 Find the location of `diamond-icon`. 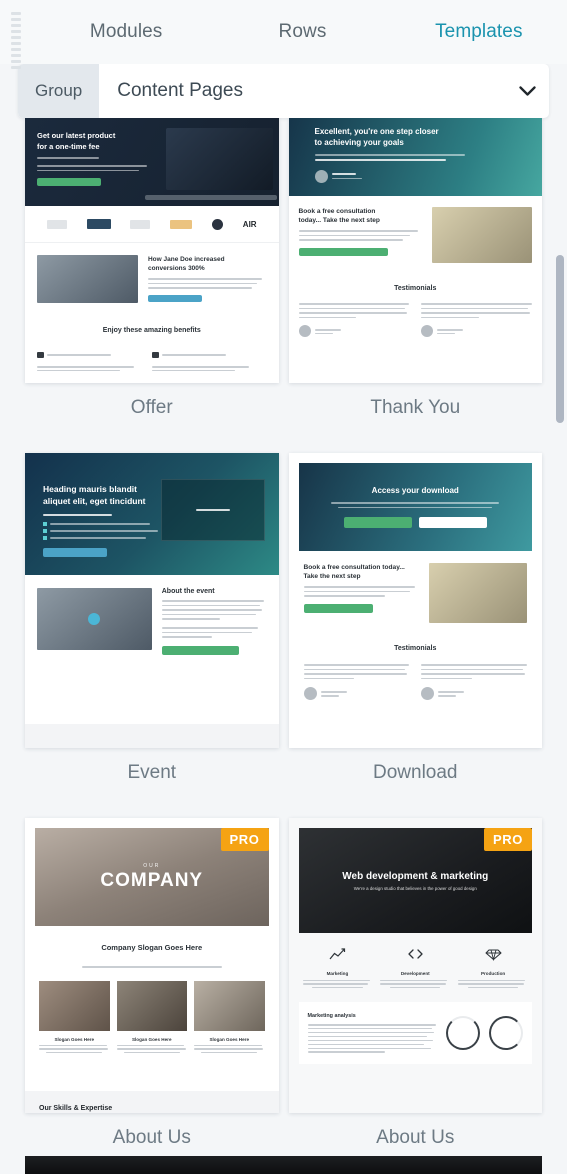

diamond-icon is located at coordinates (493, 956).